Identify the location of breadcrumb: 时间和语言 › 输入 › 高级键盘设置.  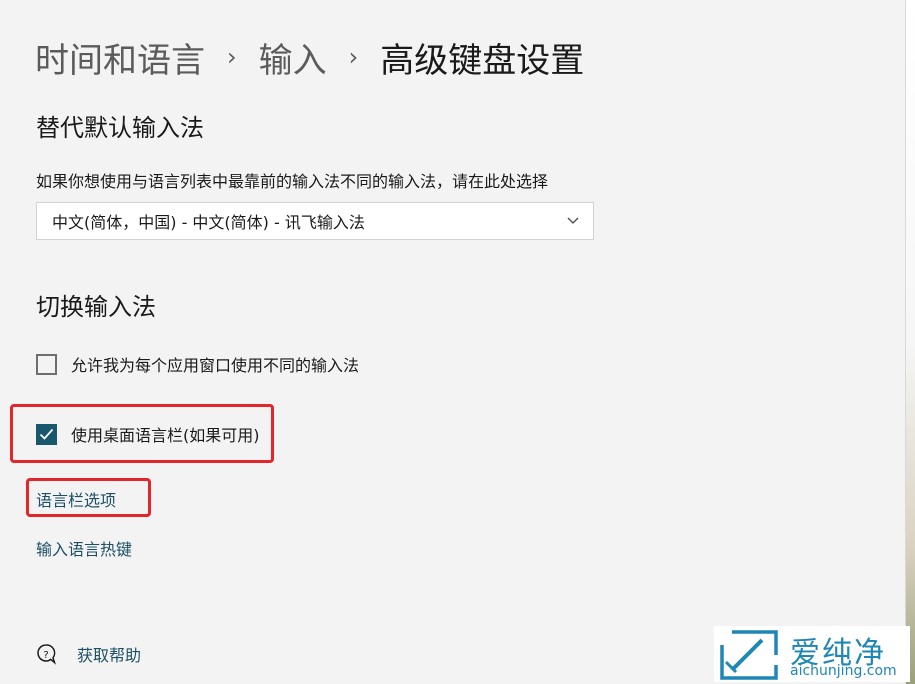
(310, 57).